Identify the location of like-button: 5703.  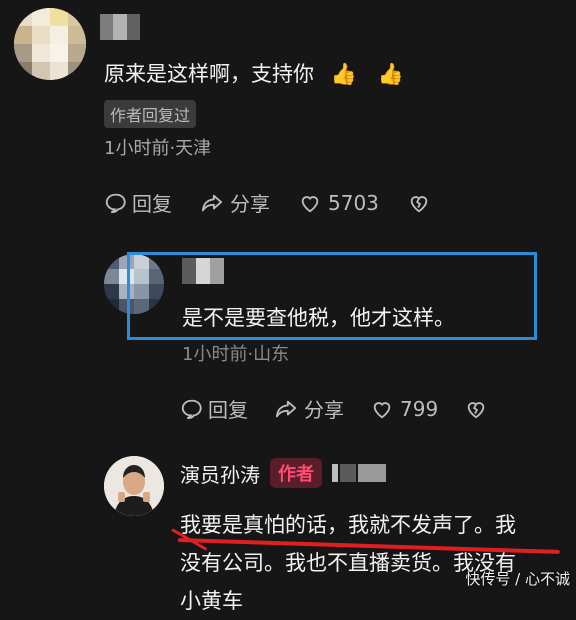
(338, 202).